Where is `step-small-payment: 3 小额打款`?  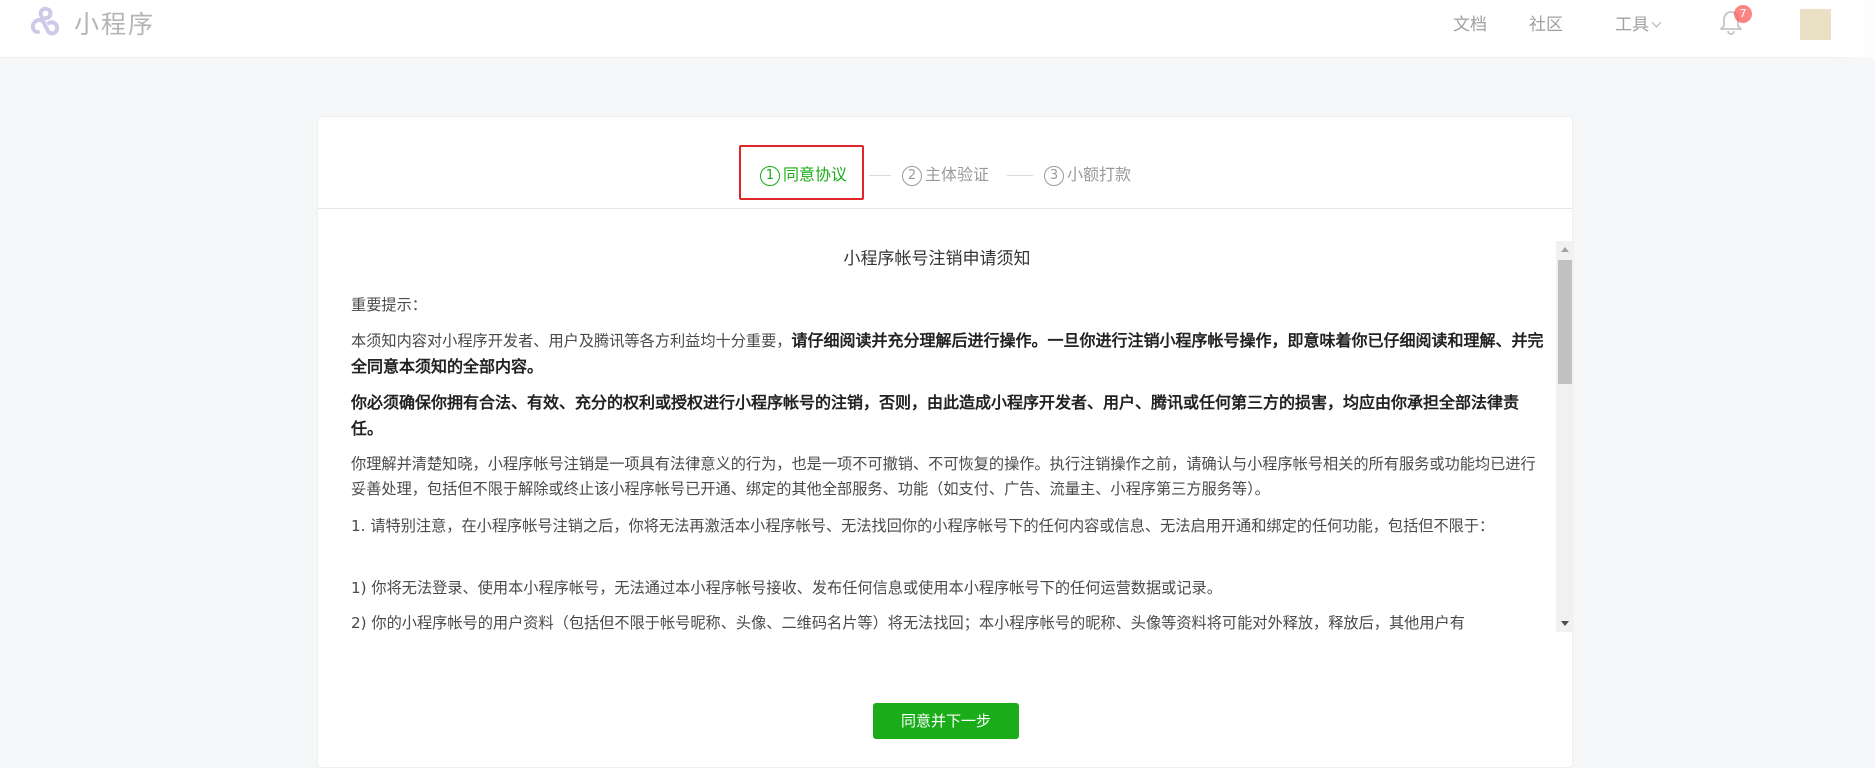 step-small-payment: 3 小额打款 is located at coordinates (1087, 175).